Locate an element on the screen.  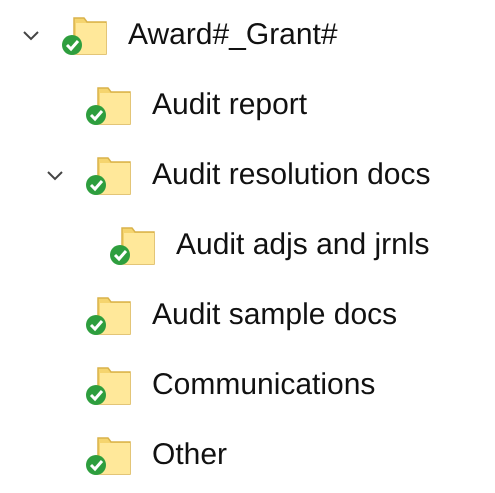
folder-name: Audit report is located at coordinates (230, 105).